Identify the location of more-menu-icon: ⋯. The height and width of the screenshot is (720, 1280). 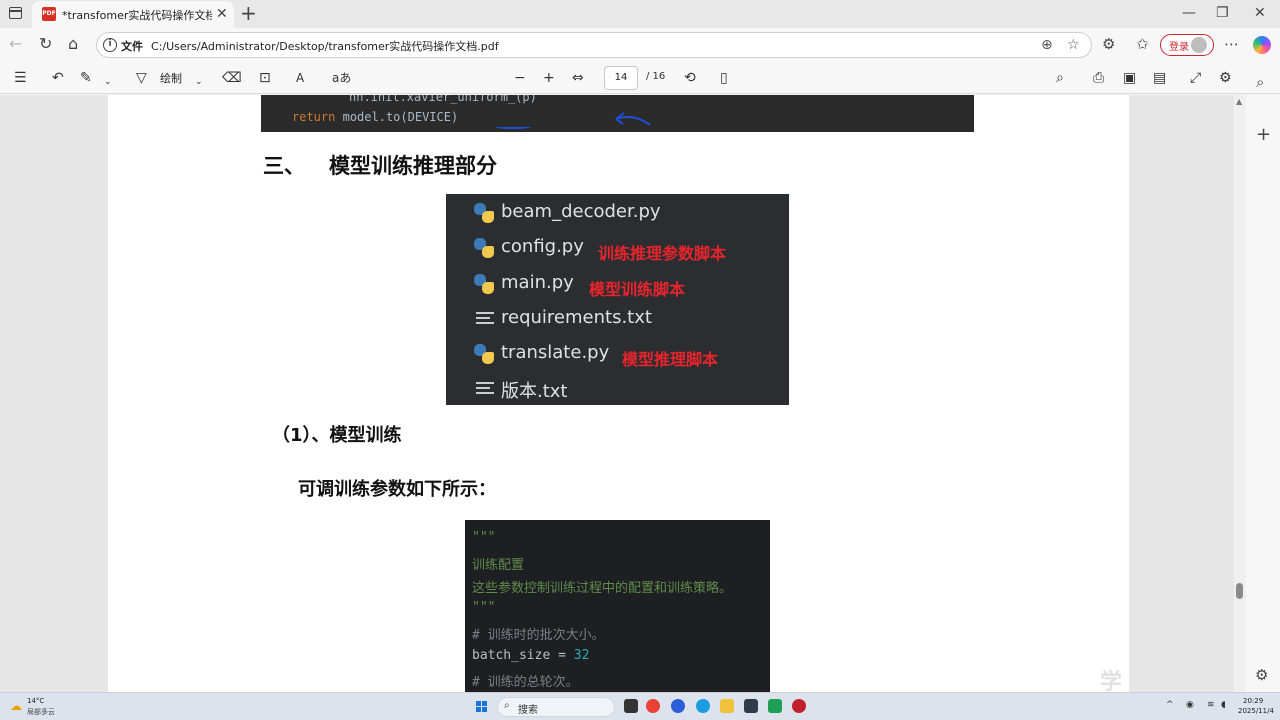
(1231, 44).